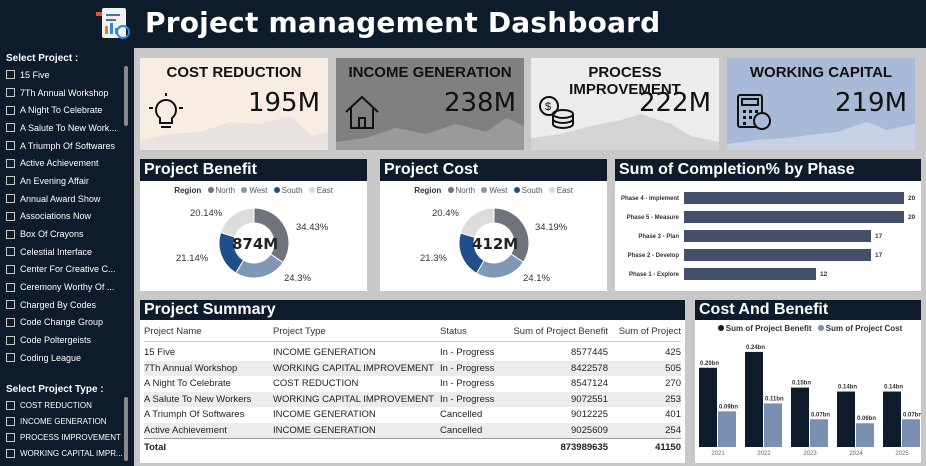 This screenshot has width=926, height=466. Describe the element at coordinates (62, 217) in the screenshot. I see `project-filter-item: Associations Now` at that location.